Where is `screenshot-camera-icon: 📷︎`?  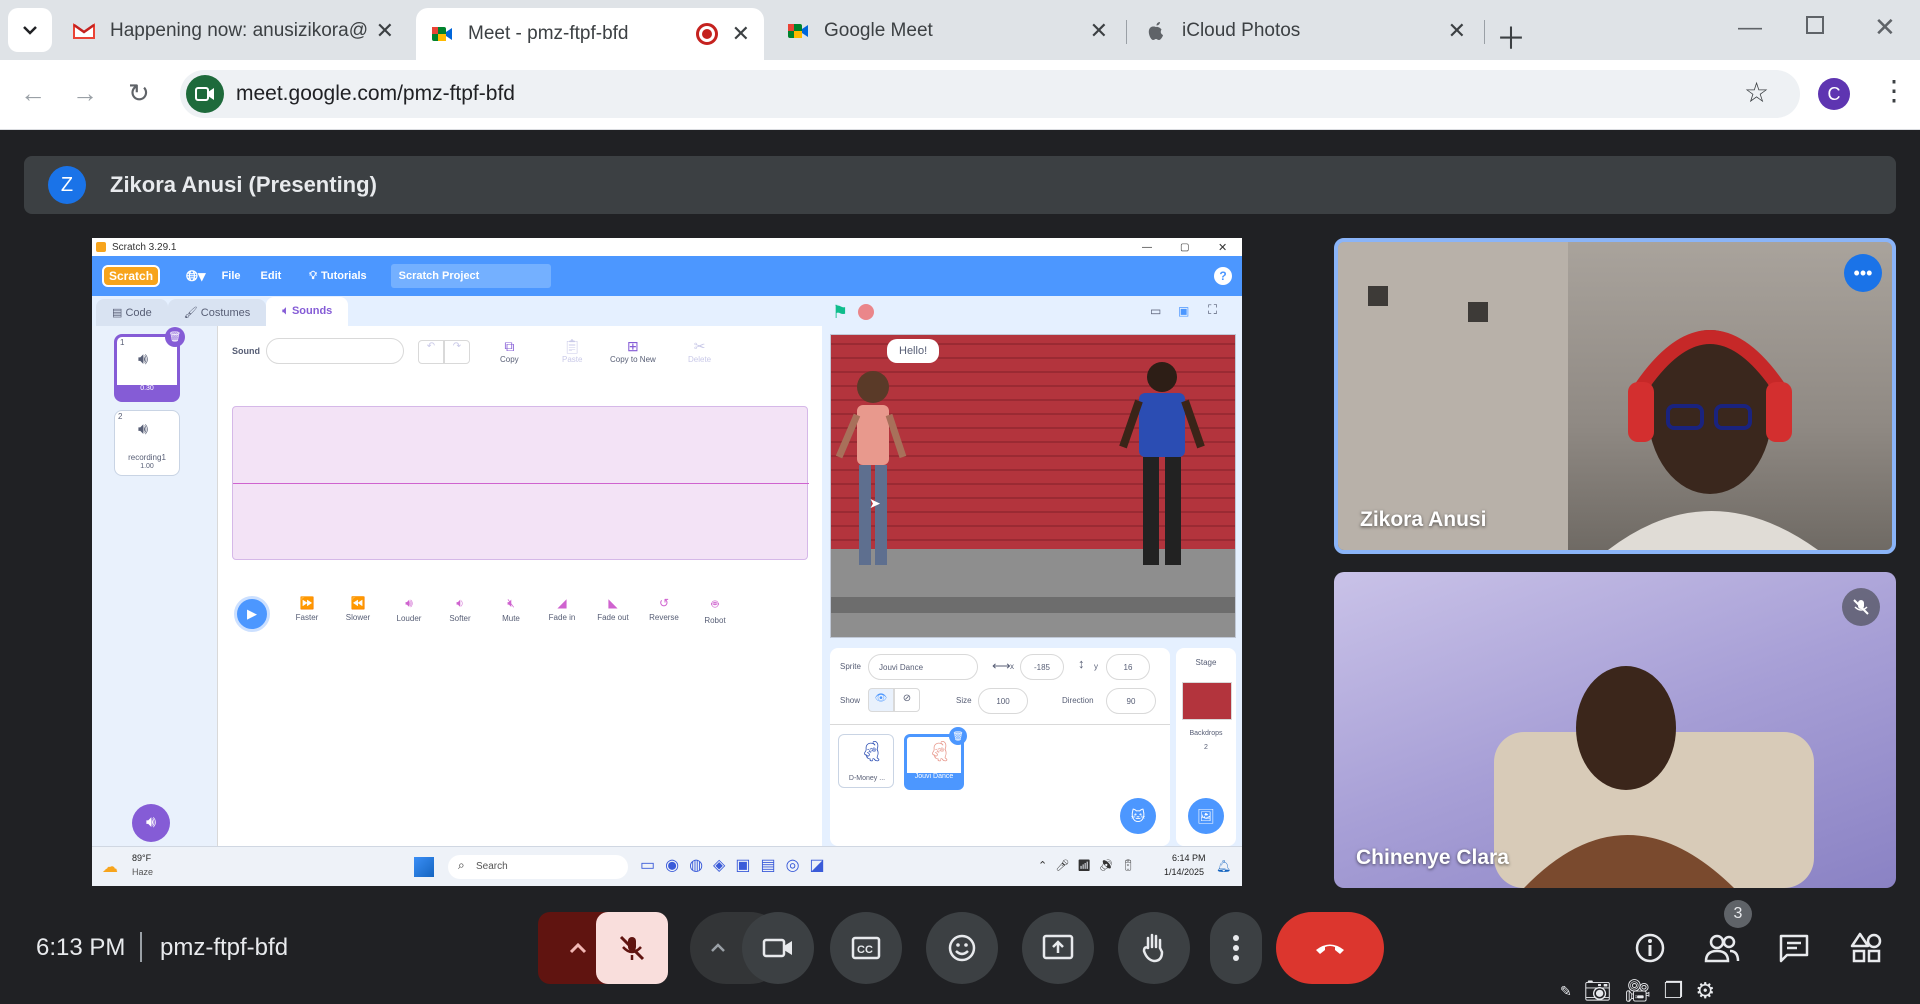 screenshot-camera-icon: 📷︎ is located at coordinates (1598, 991).